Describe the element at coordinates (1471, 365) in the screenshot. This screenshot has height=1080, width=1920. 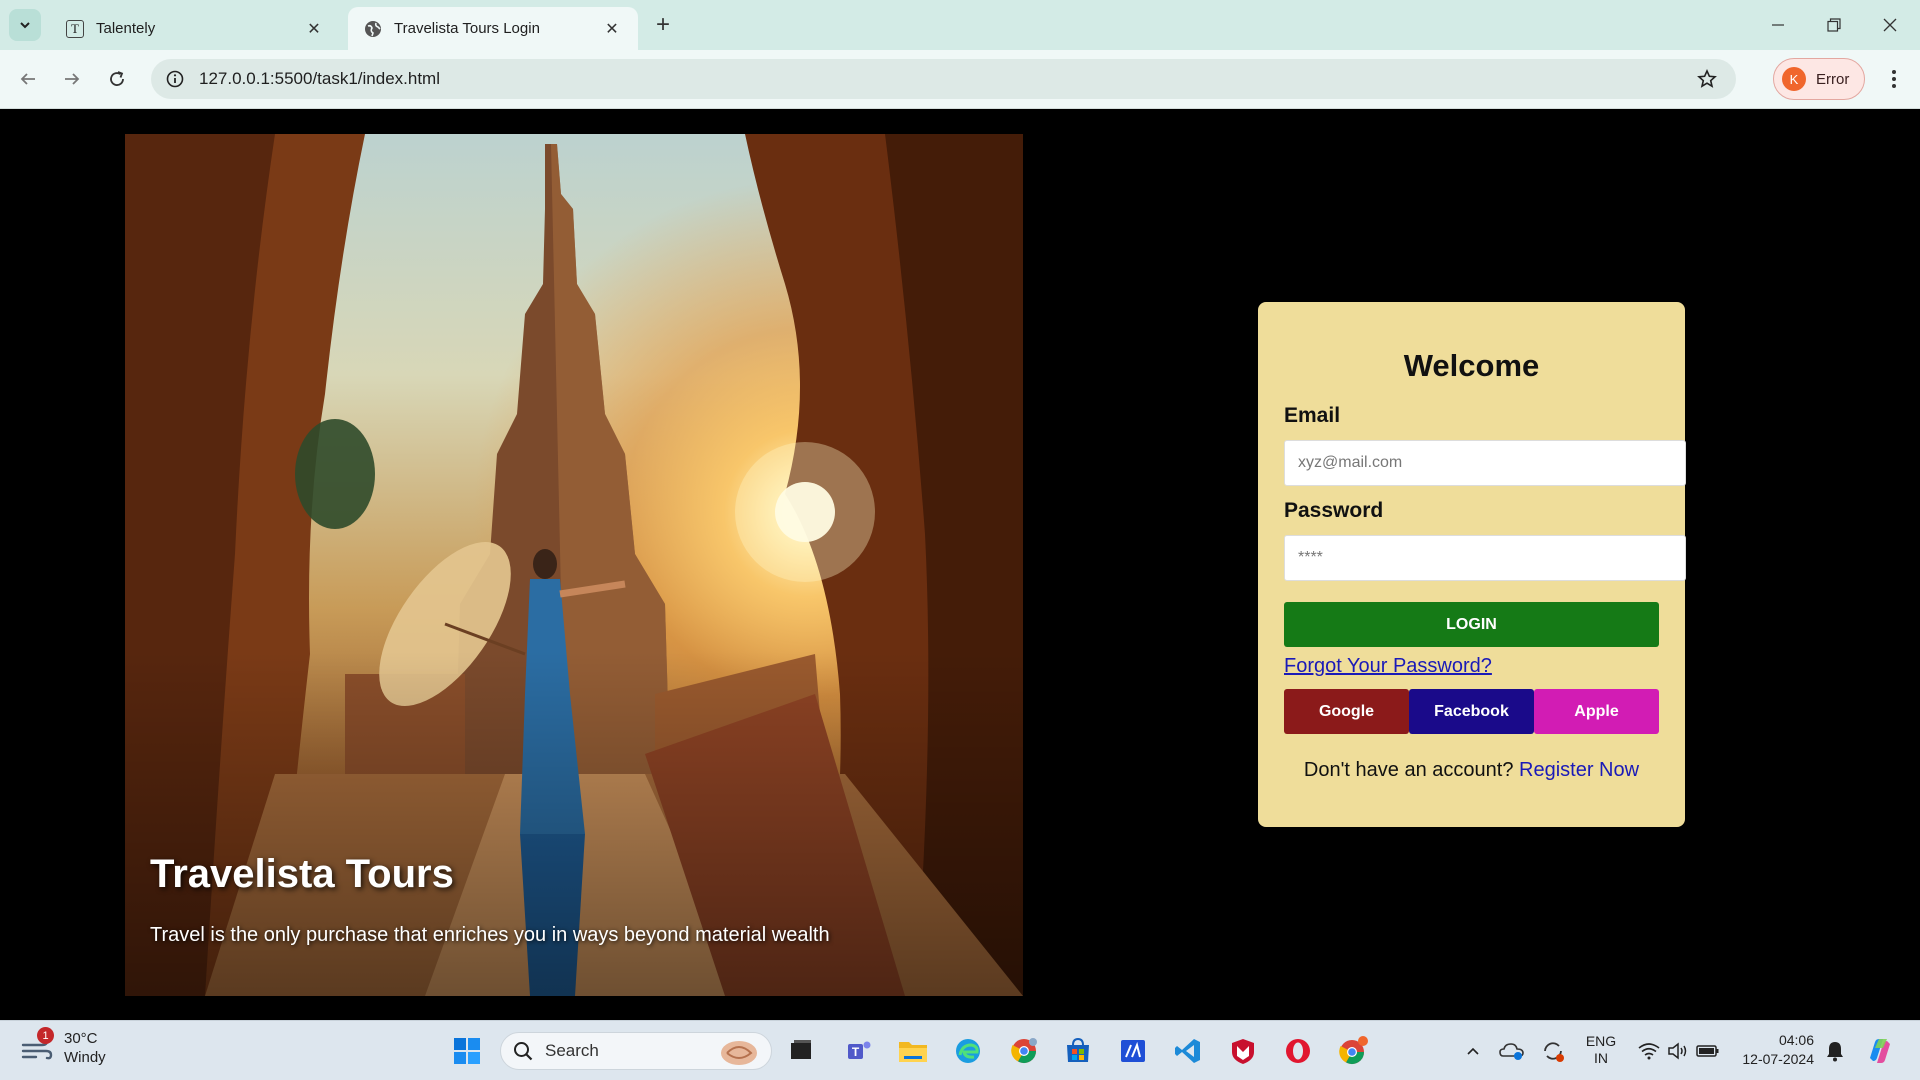
I see `welcome-heading: Welcome` at that location.